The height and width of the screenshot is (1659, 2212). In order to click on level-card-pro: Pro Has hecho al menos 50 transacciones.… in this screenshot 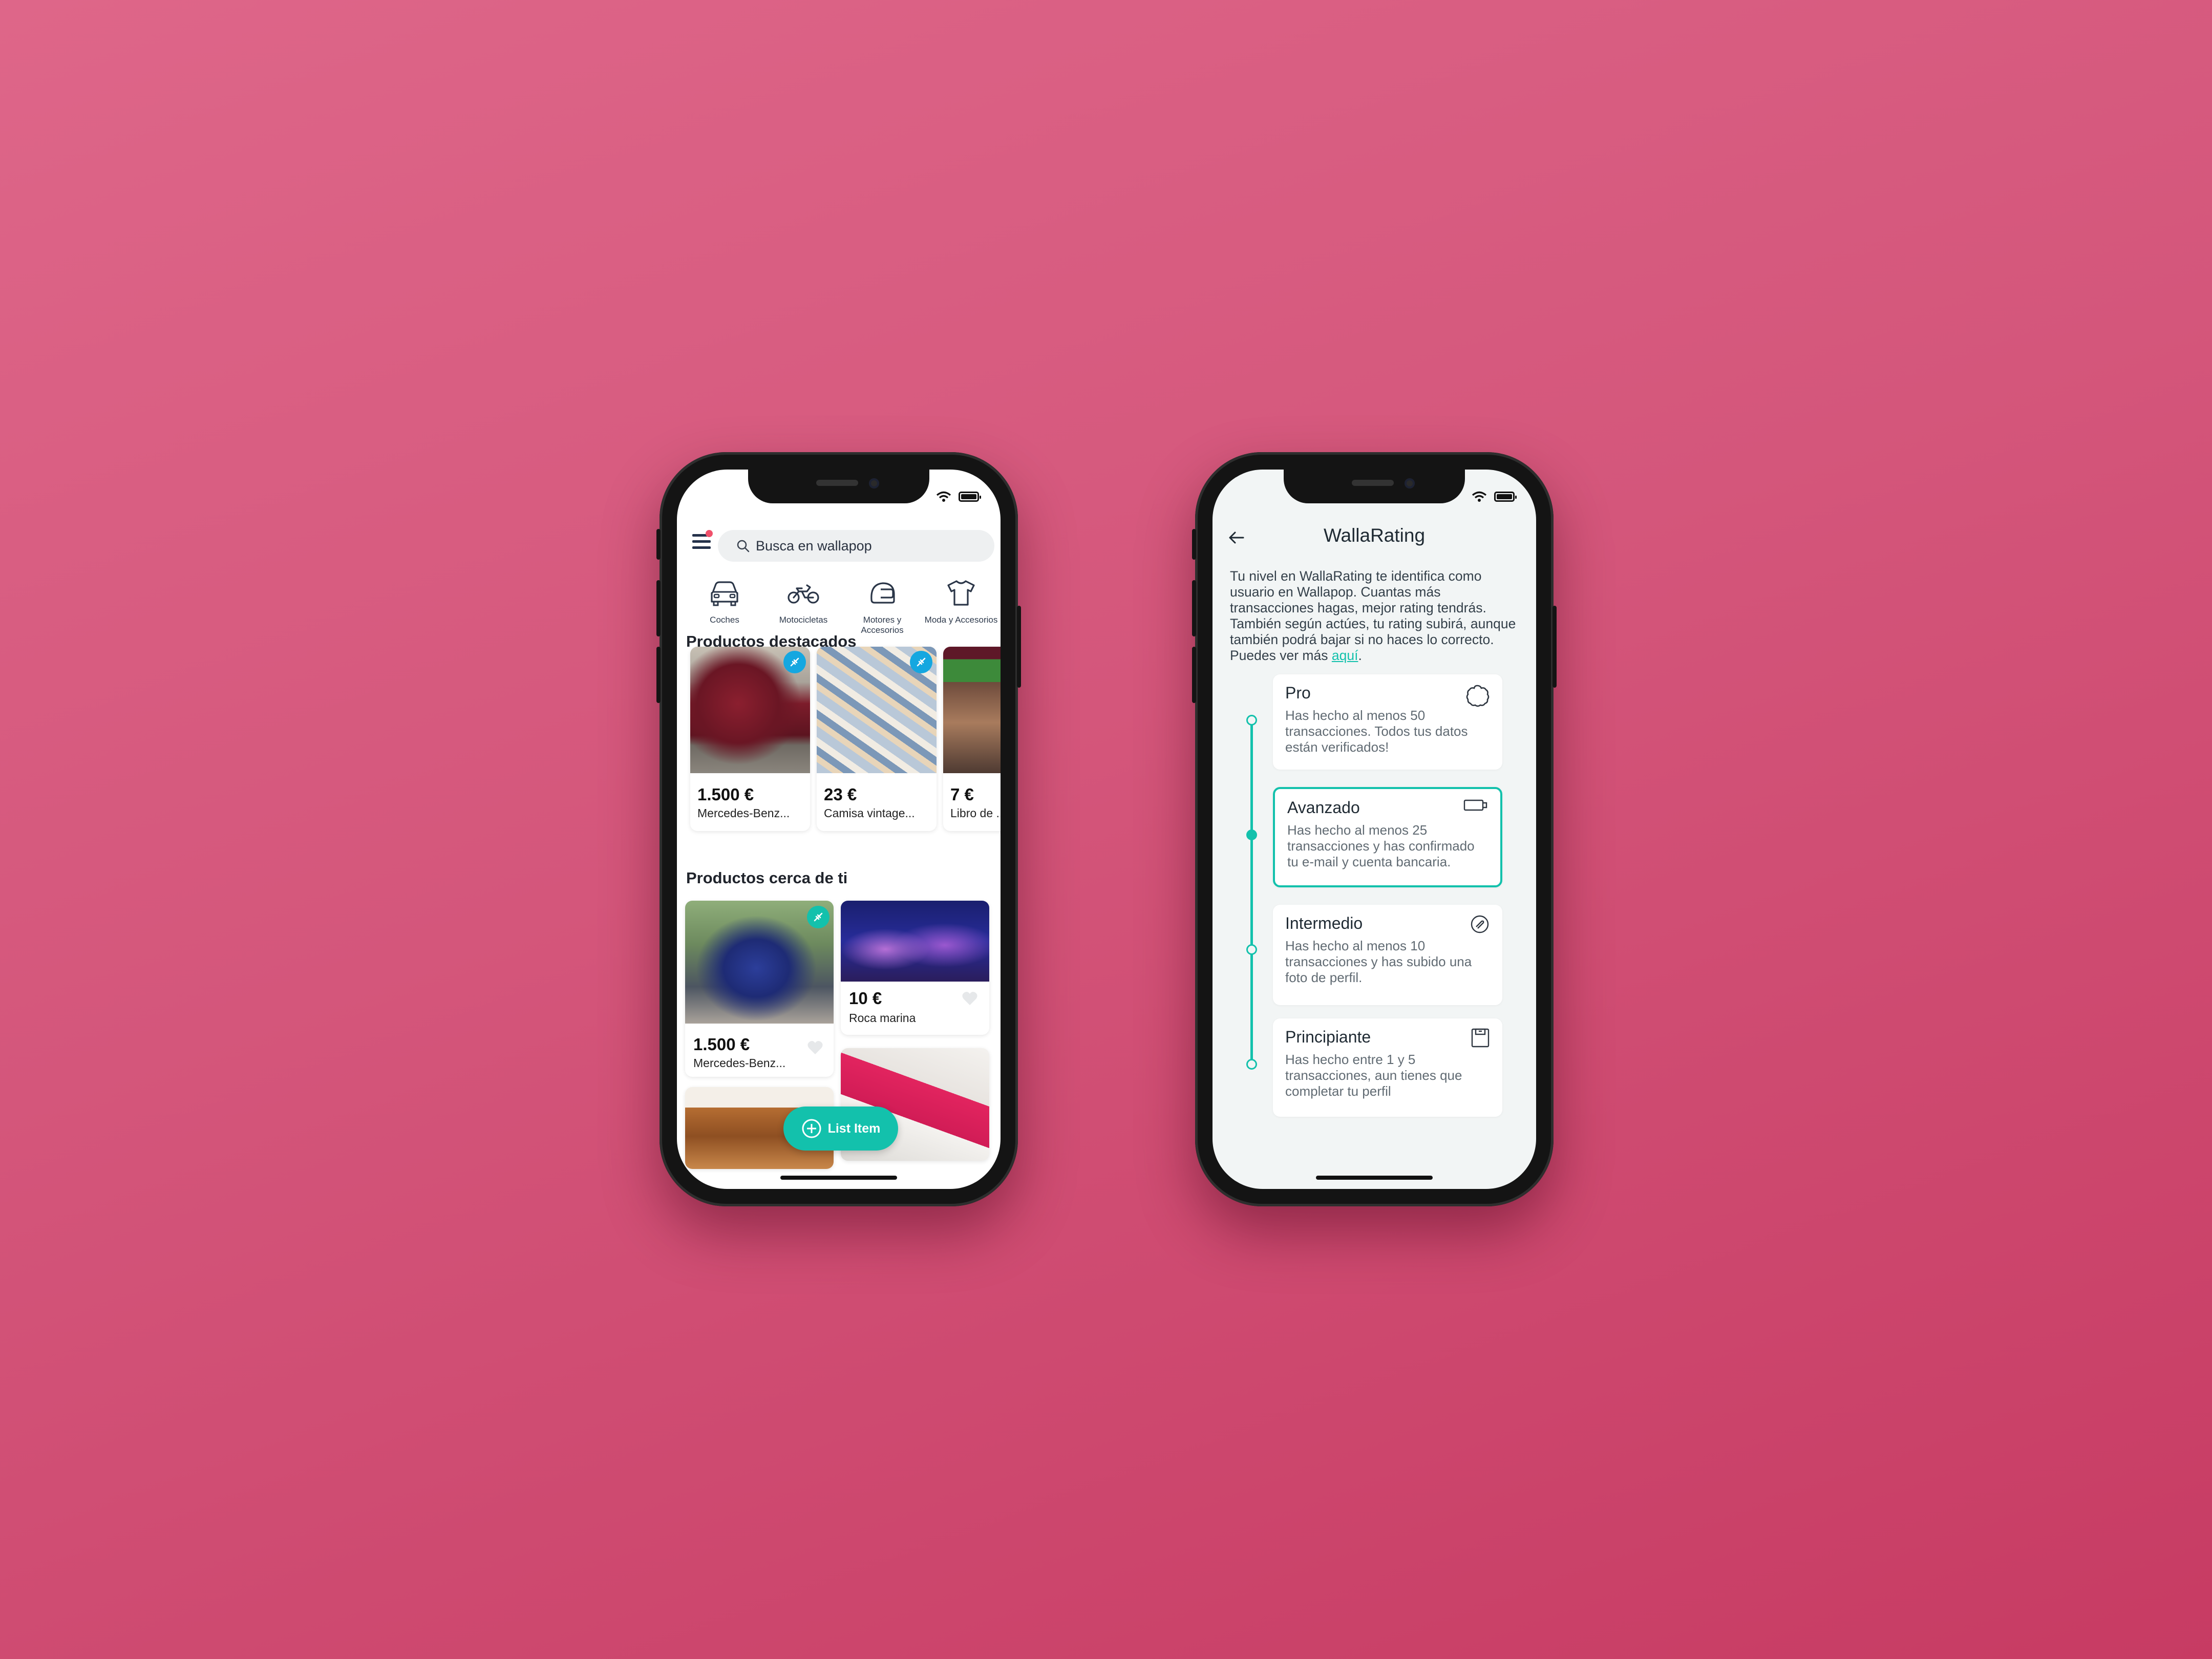, I will do `click(1387, 722)`.